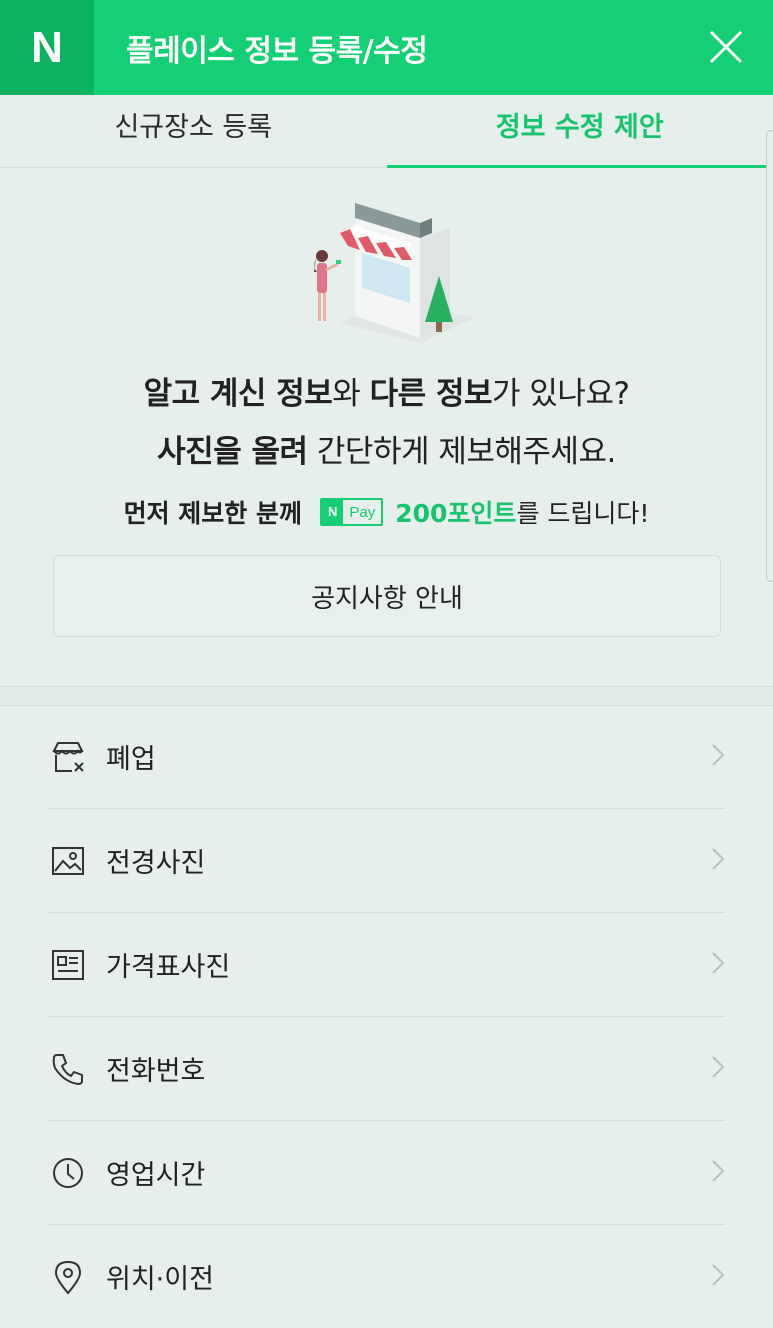 The height and width of the screenshot is (1328, 773). What do you see at coordinates (155, 1172) in the screenshot?
I see `menu-label: 영업시간` at bounding box center [155, 1172].